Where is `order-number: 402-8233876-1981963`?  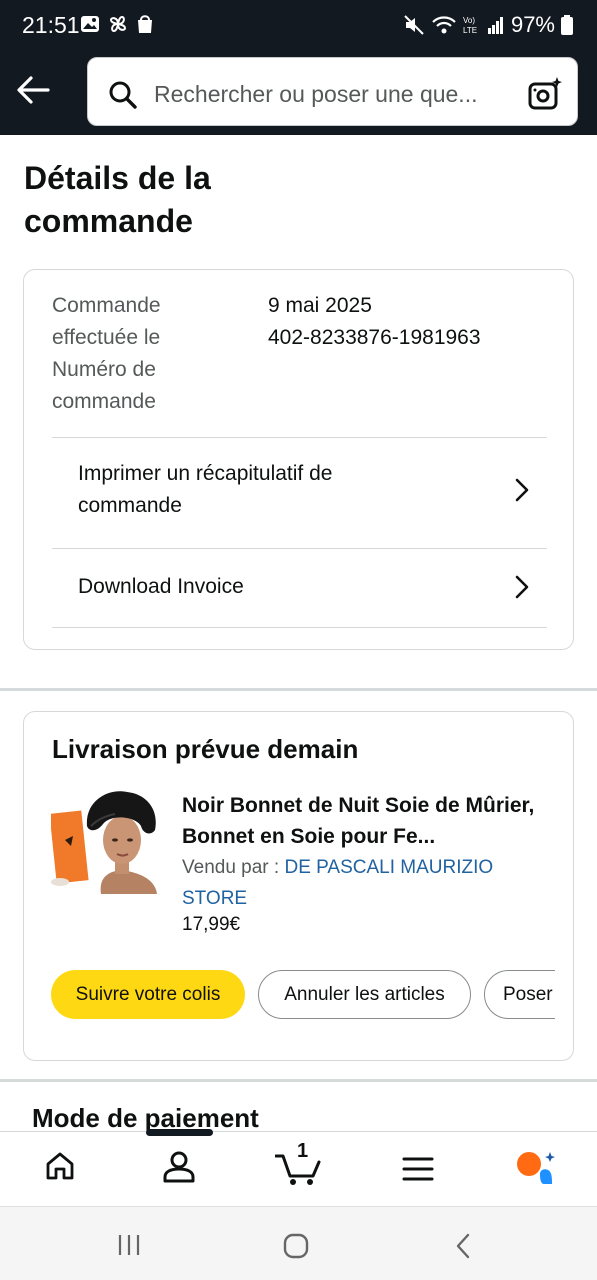 order-number: 402-8233876-1981963 is located at coordinates (374, 337).